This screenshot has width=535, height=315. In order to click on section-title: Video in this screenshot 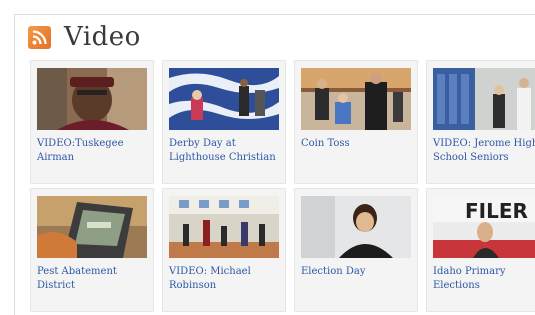, I will do `click(102, 37)`.